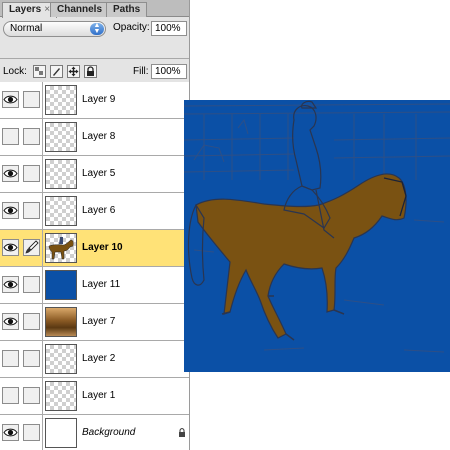  I want to click on panel-tab-bar: Layers × Channels Paths, so click(94, 9).